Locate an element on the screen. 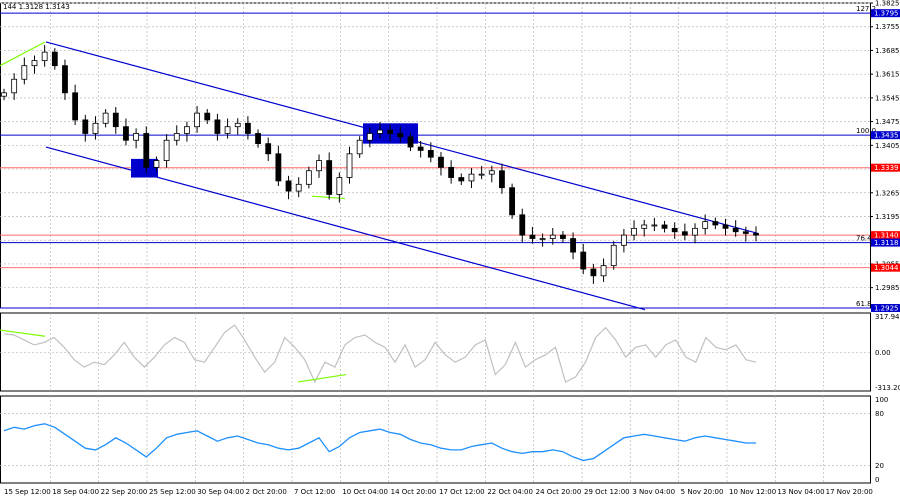  time-tick-label: 22 Oct 04:00 is located at coordinates (510, 492).